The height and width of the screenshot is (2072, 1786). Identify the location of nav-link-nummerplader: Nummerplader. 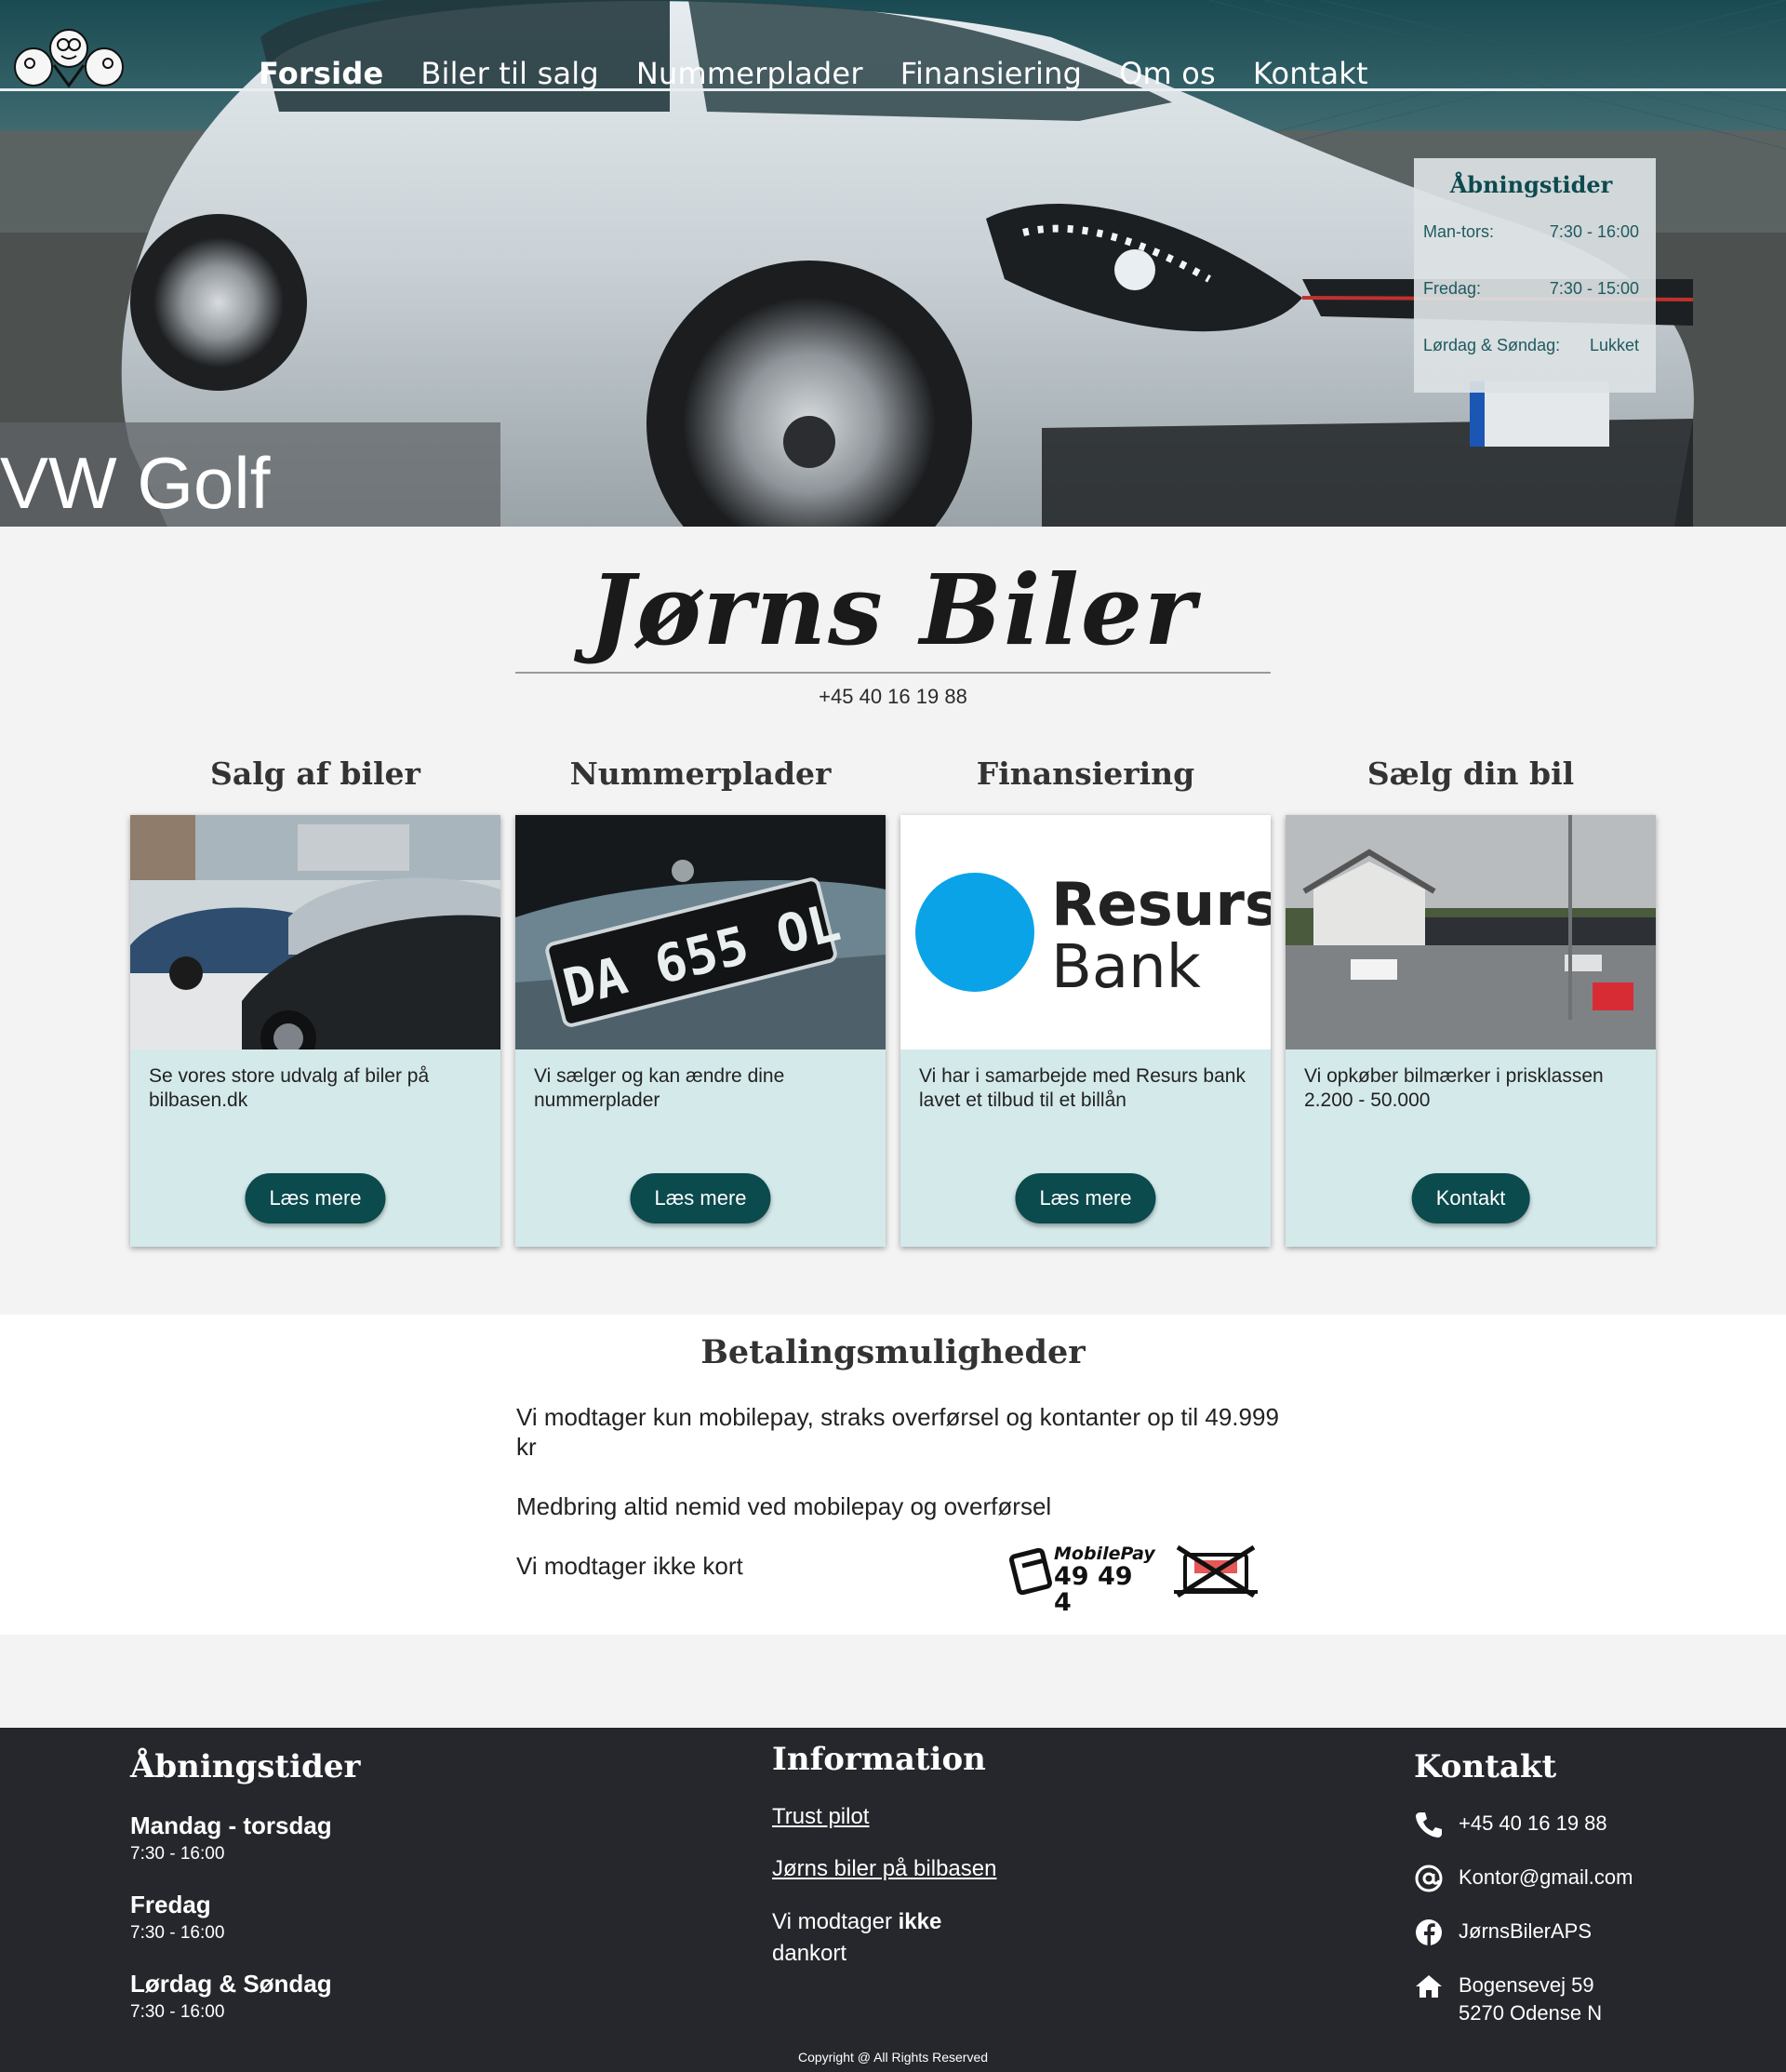
(749, 74).